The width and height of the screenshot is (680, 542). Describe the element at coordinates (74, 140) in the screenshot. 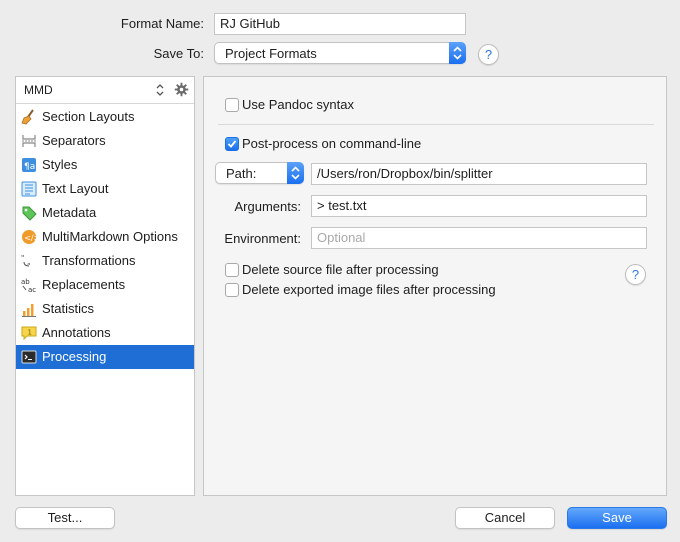

I see `sidebar-item-label: Separators` at that location.